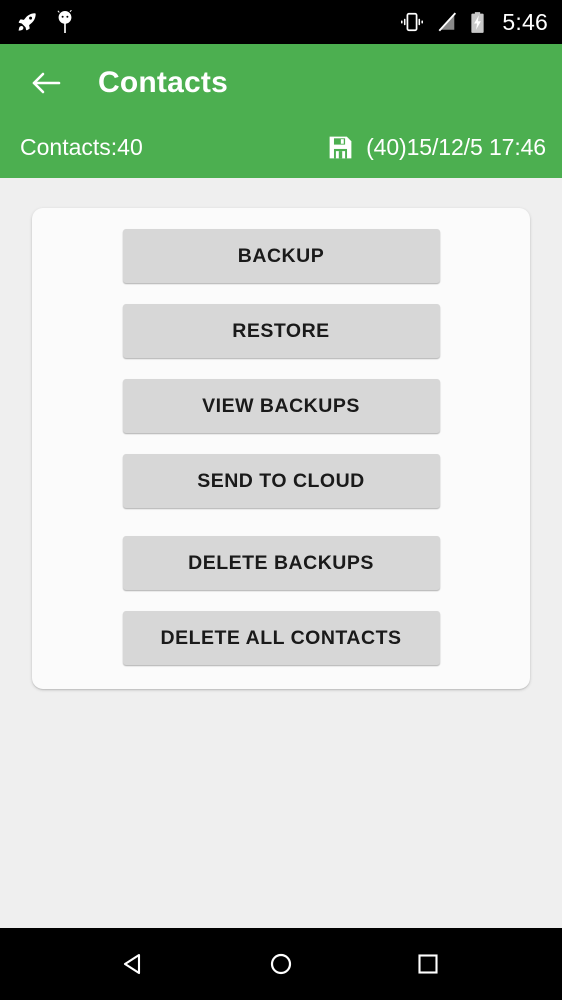  What do you see at coordinates (281, 256) in the screenshot?
I see `backup-button: BACKUP` at bounding box center [281, 256].